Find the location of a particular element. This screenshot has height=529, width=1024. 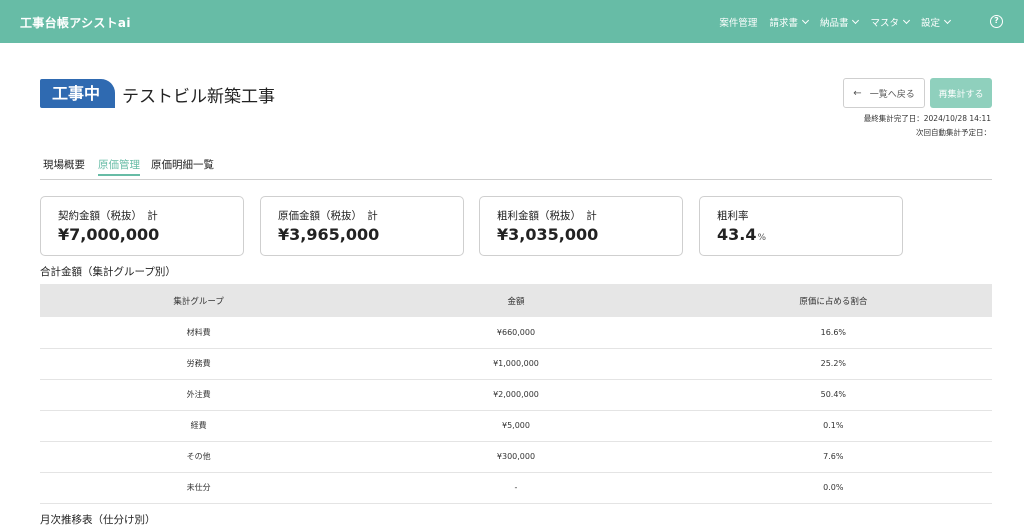

tab-bar: 現場概要 原価管理 原価明細一覧 is located at coordinates (516, 167).